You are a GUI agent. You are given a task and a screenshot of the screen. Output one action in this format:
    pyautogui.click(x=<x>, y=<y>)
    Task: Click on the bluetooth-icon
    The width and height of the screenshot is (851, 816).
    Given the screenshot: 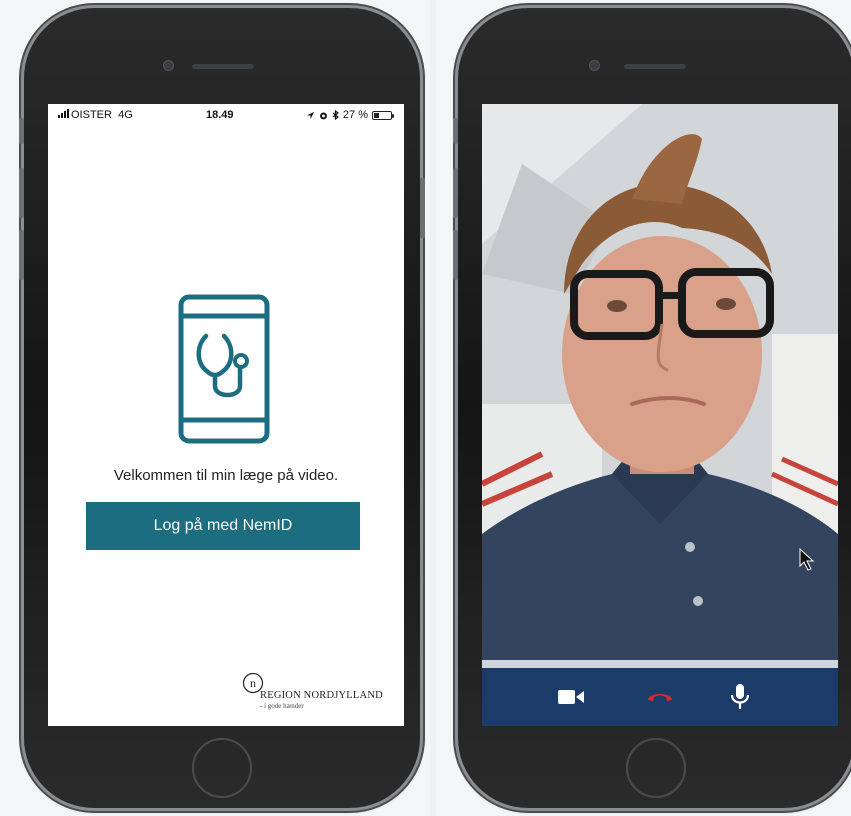 What is the action you would take?
    pyautogui.click(x=335, y=115)
    